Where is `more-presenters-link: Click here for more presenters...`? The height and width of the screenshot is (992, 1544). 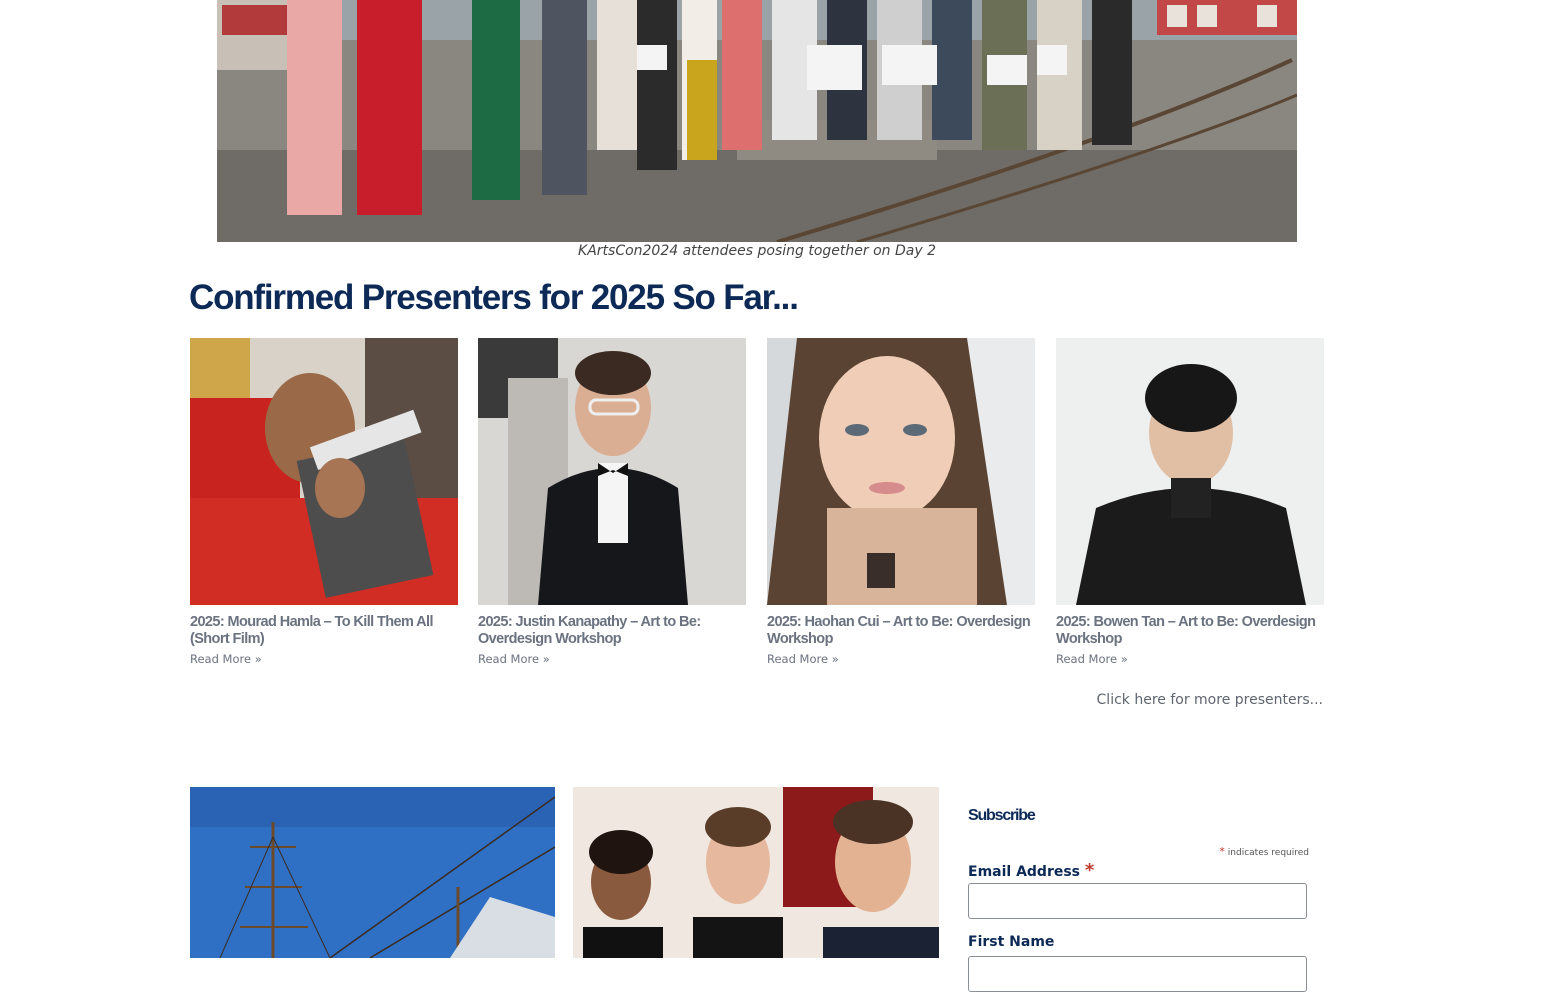
more-presenters-link: Click here for more presenters... is located at coordinates (1210, 700).